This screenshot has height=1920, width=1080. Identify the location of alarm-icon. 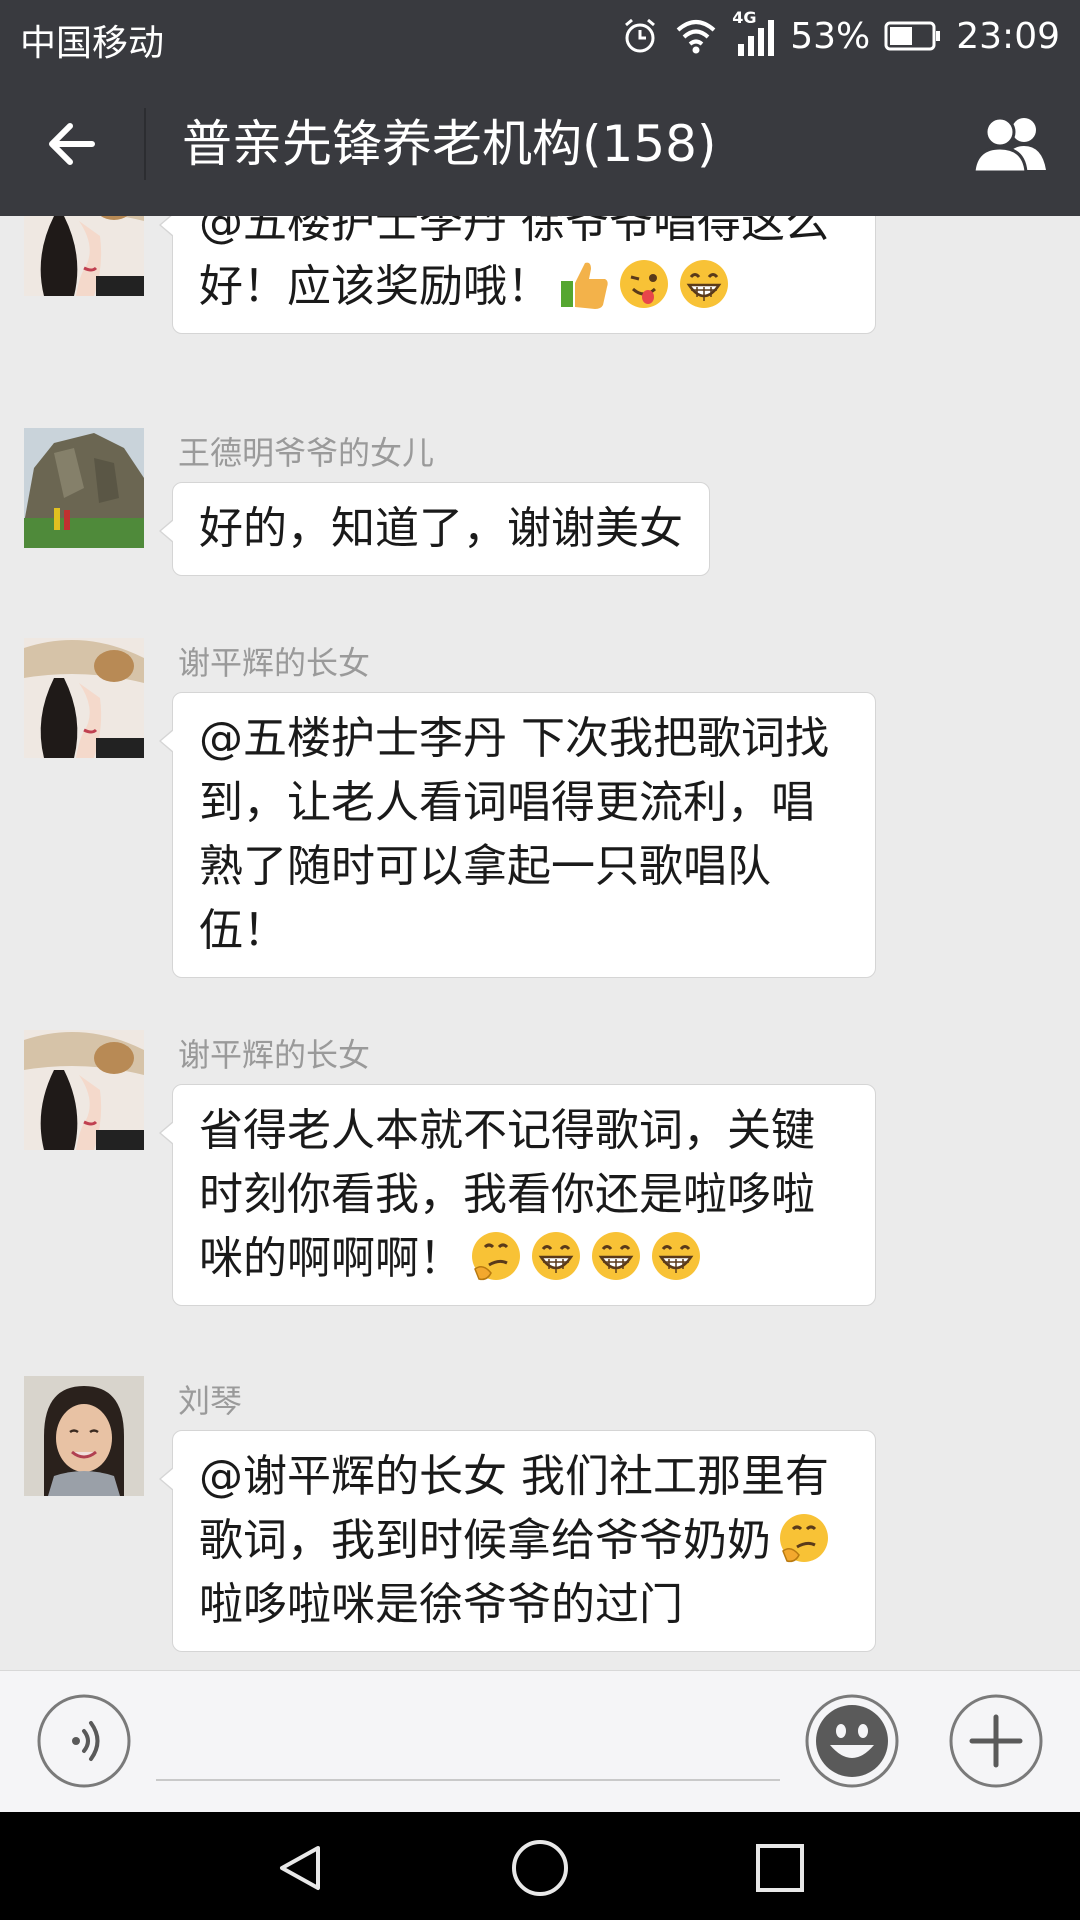
(640, 35).